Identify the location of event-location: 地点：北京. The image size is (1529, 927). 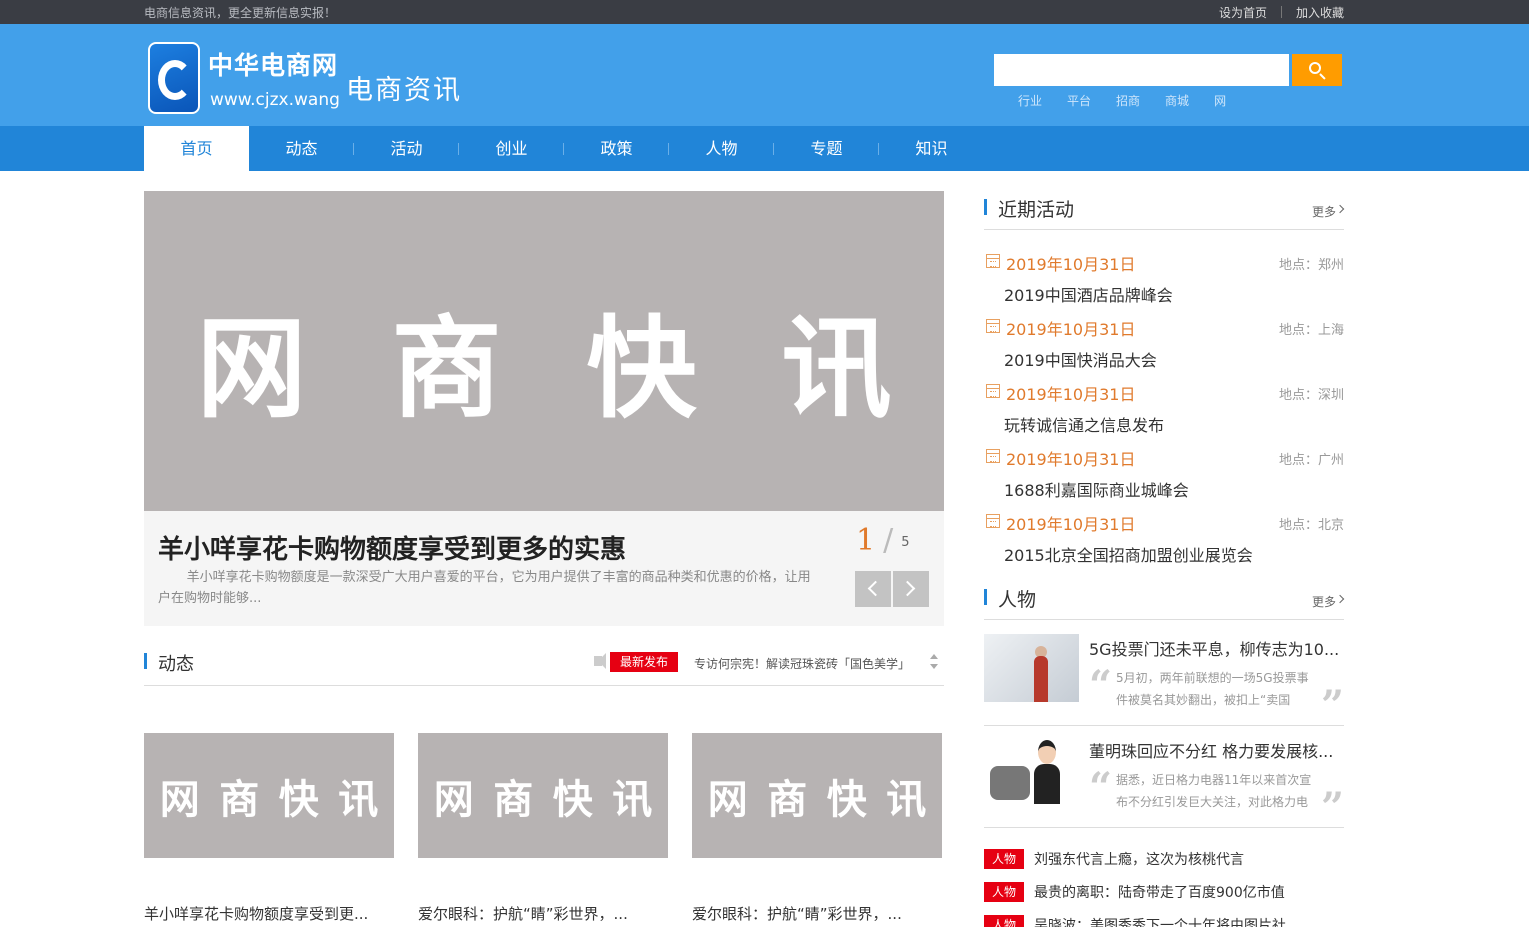
(1311, 525).